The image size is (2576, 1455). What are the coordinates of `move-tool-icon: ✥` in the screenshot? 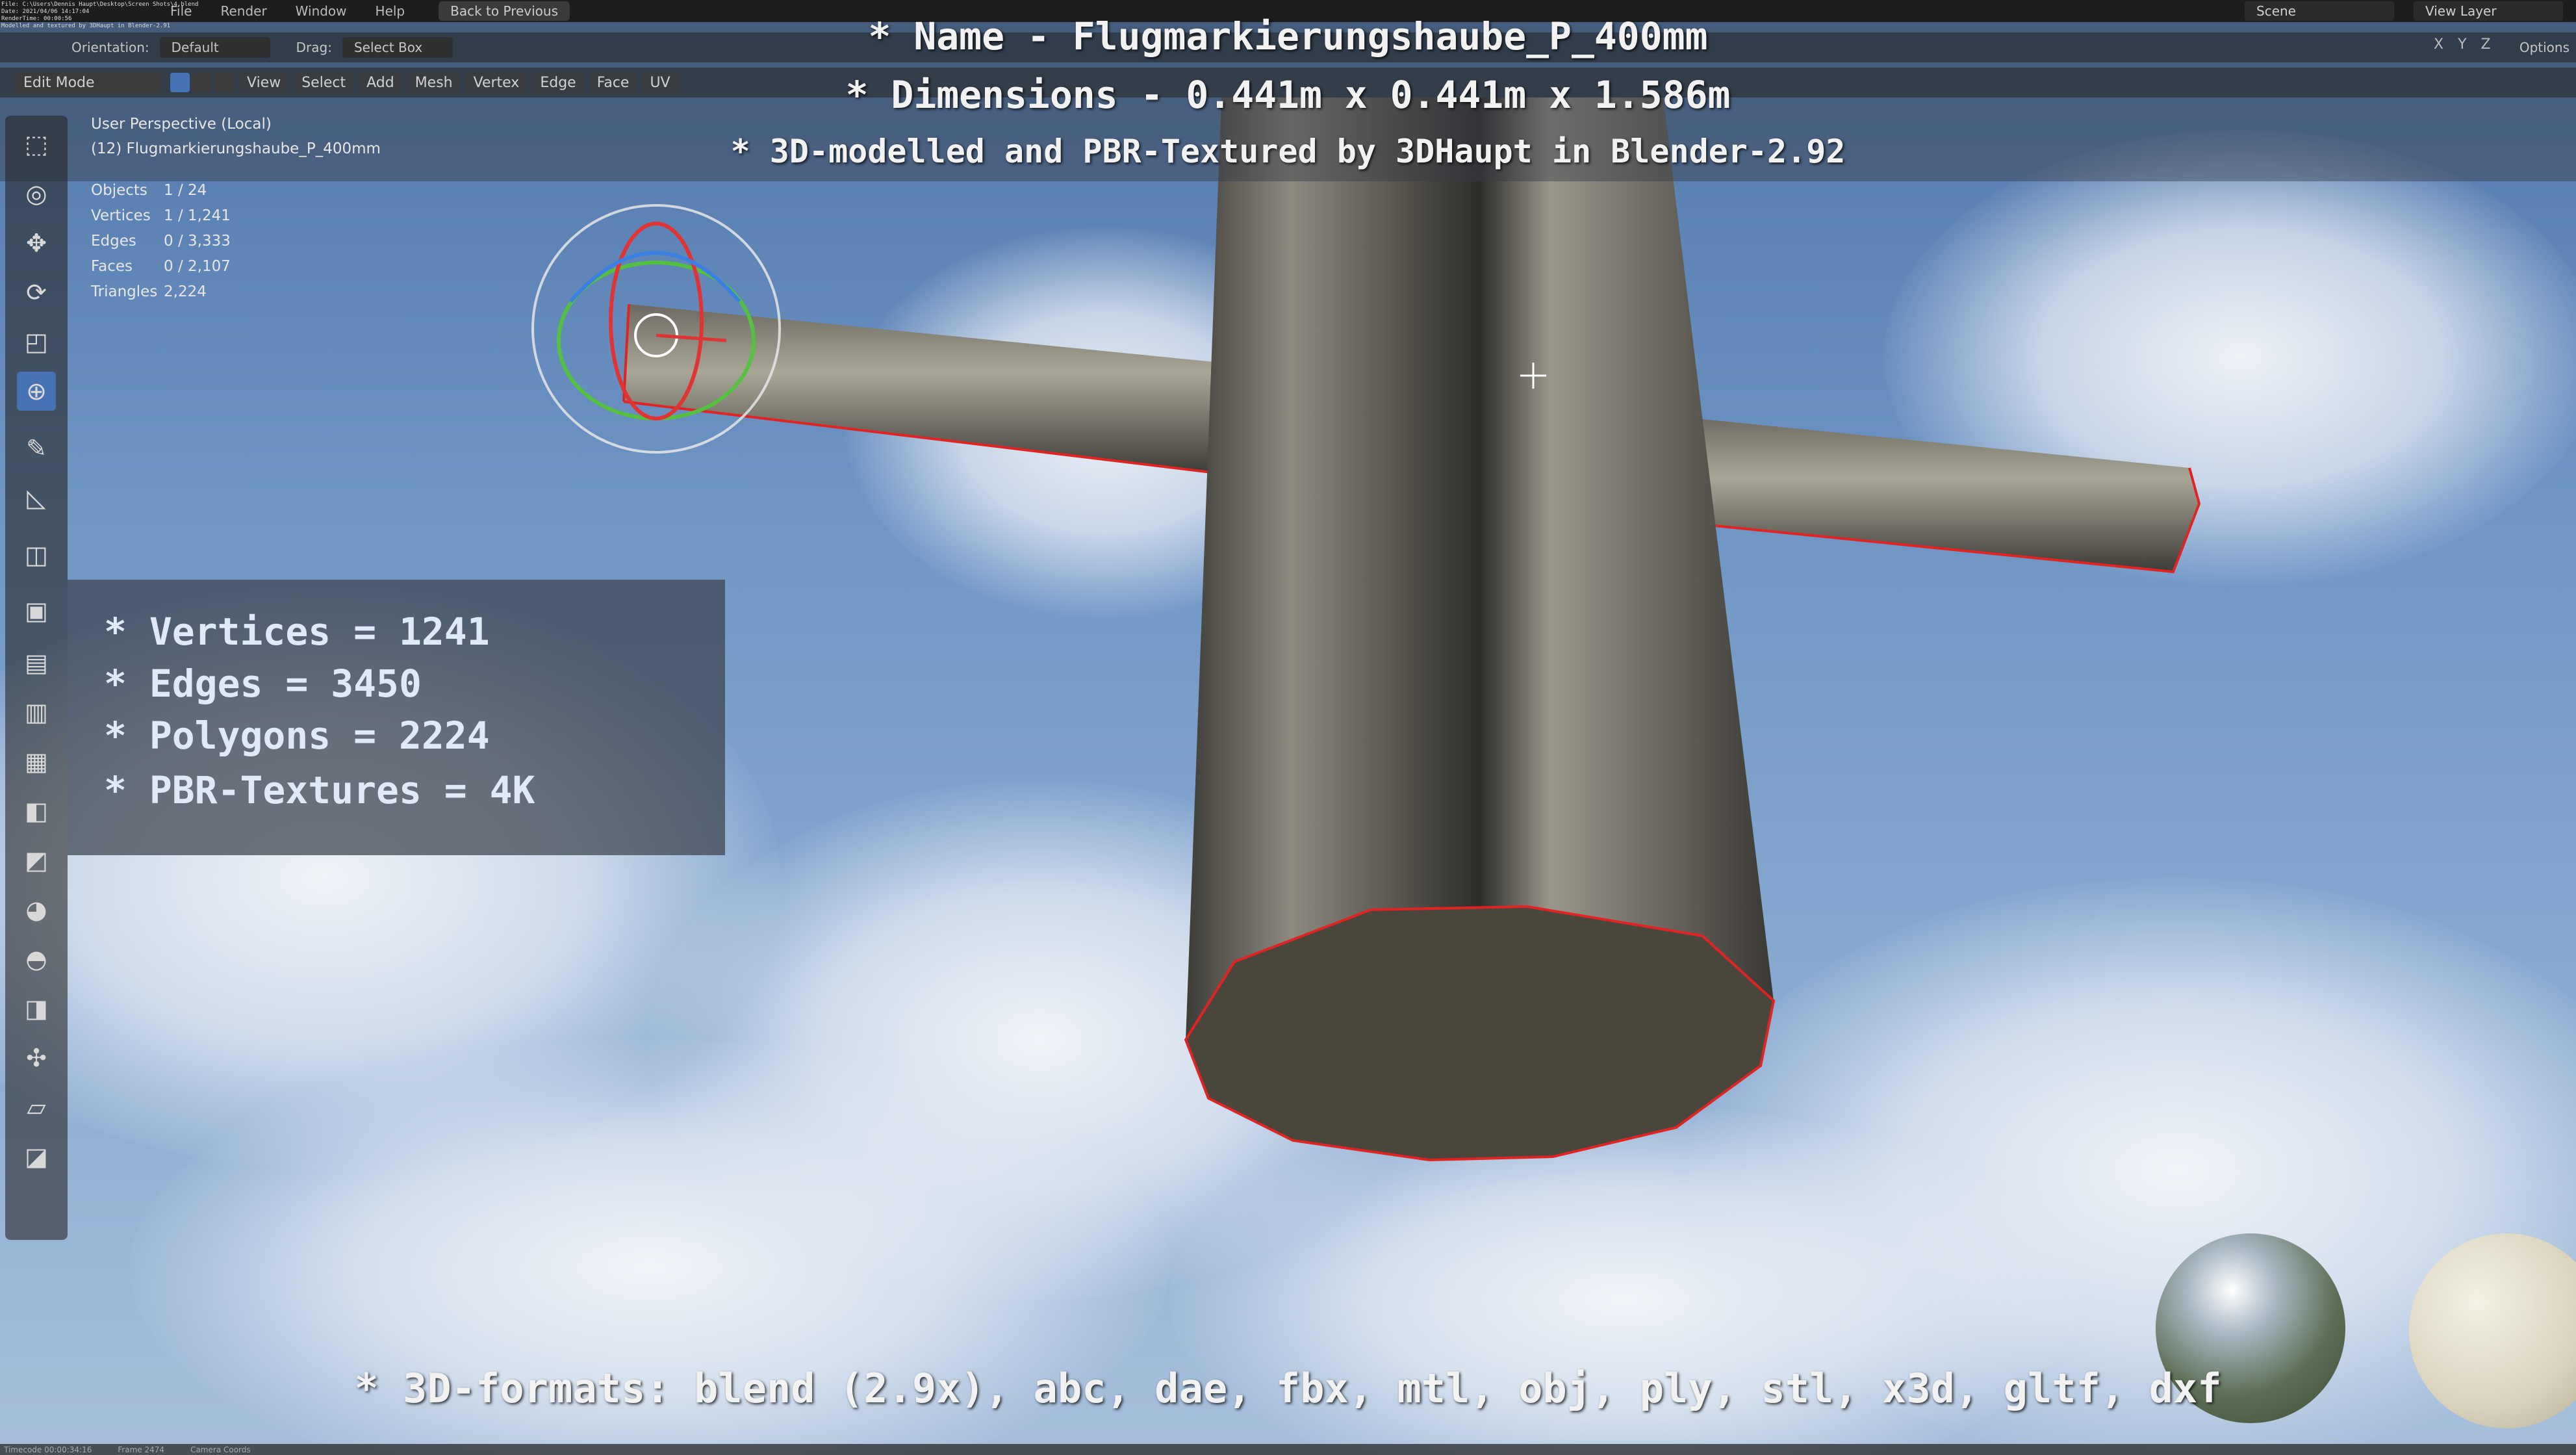 It's located at (36, 244).